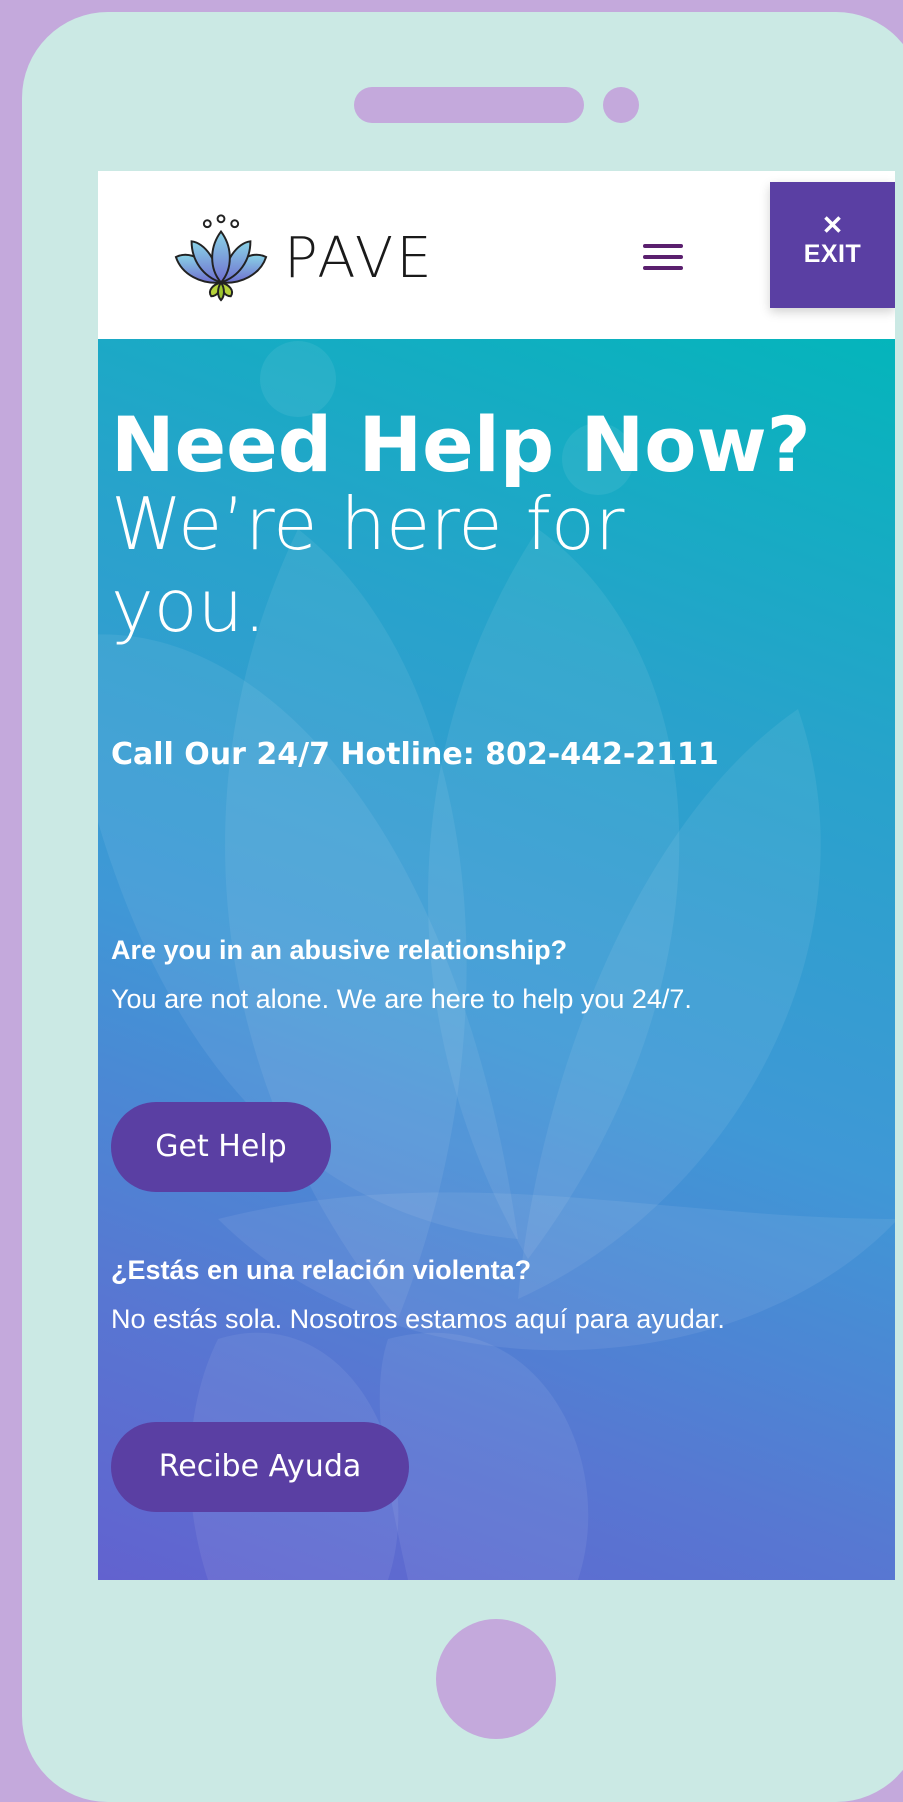 This screenshot has width=903, height=1802. I want to click on brand-name: PAVE, so click(359, 258).